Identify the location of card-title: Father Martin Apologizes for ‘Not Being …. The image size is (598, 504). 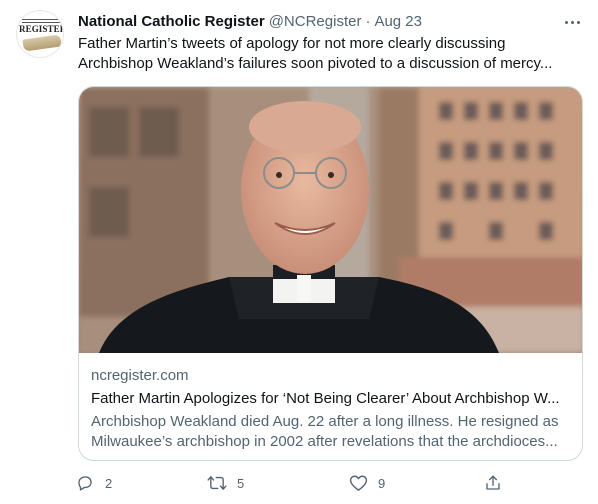
(331, 399).